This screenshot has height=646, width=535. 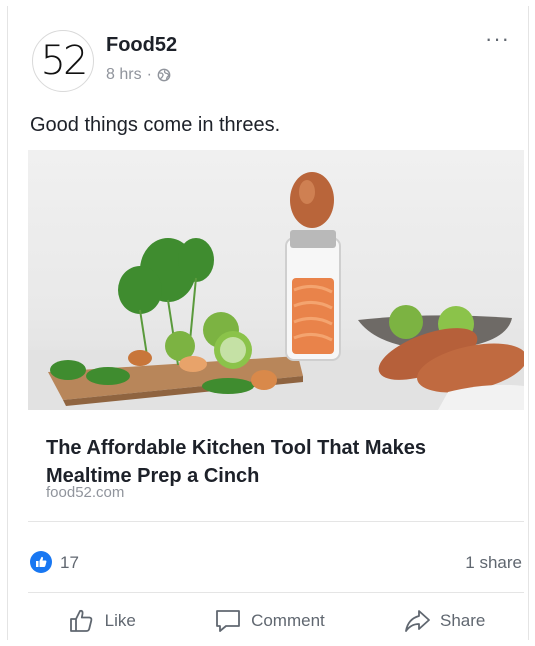 I want to click on share-arrow-icon, so click(x=417, y=621).